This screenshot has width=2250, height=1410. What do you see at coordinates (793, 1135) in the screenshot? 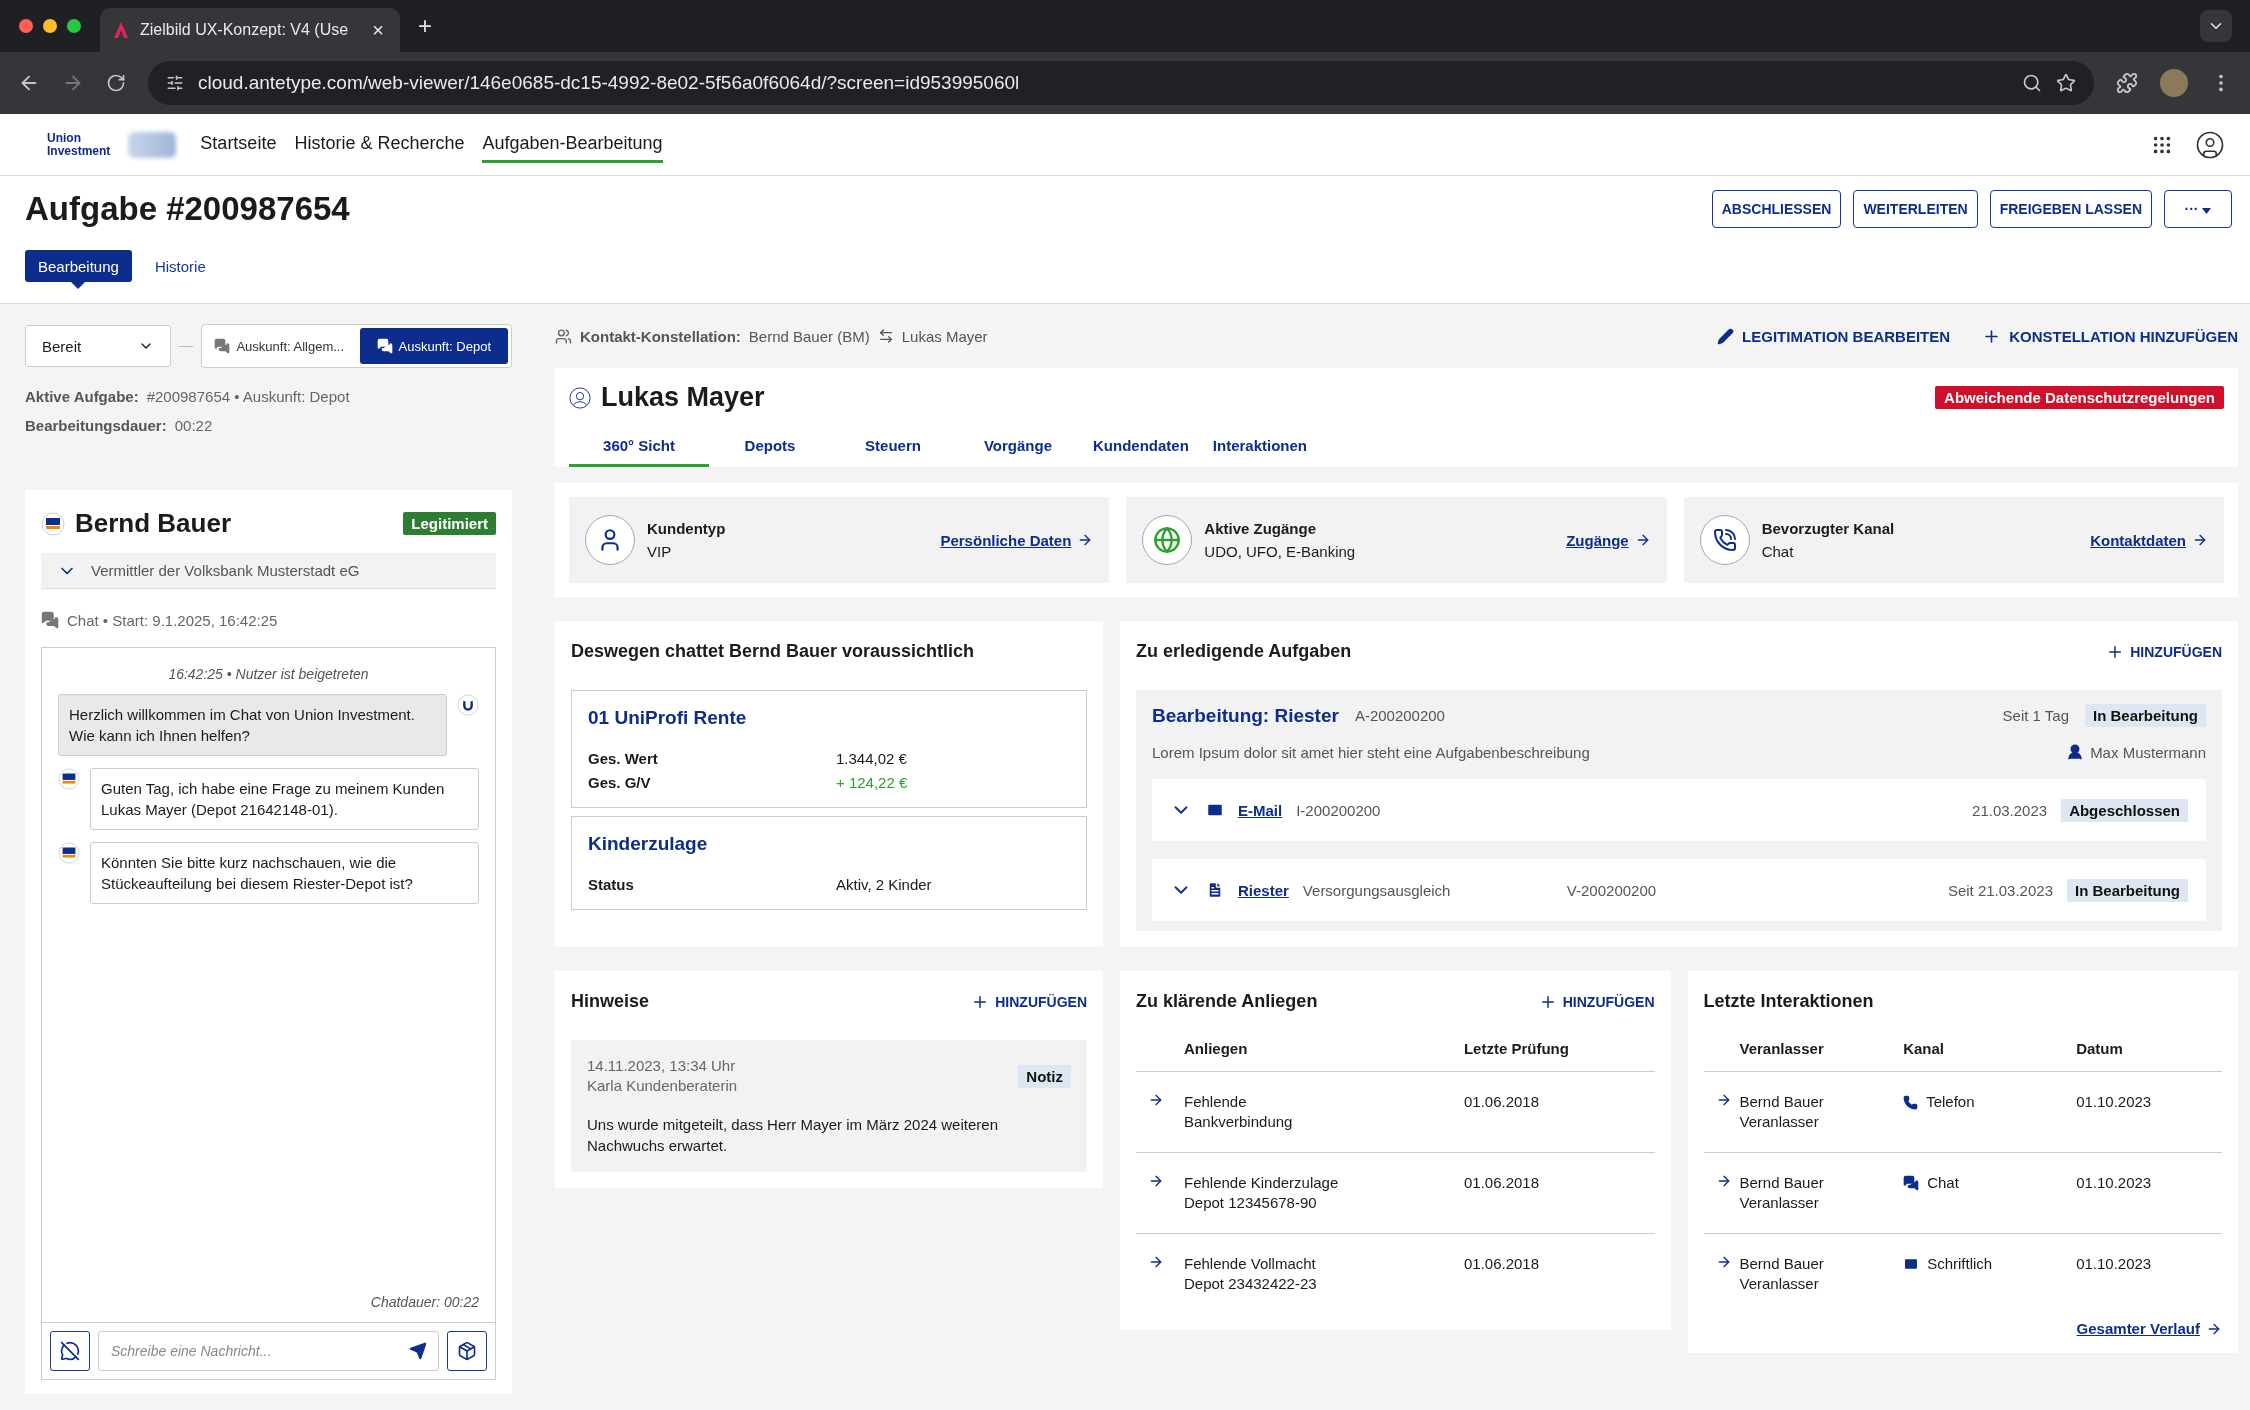
I see `note-text: Uns wurde mitgeteilt, dass Herr Mayer im März 2024 weiteren Nachwuchs erwartet.` at bounding box center [793, 1135].